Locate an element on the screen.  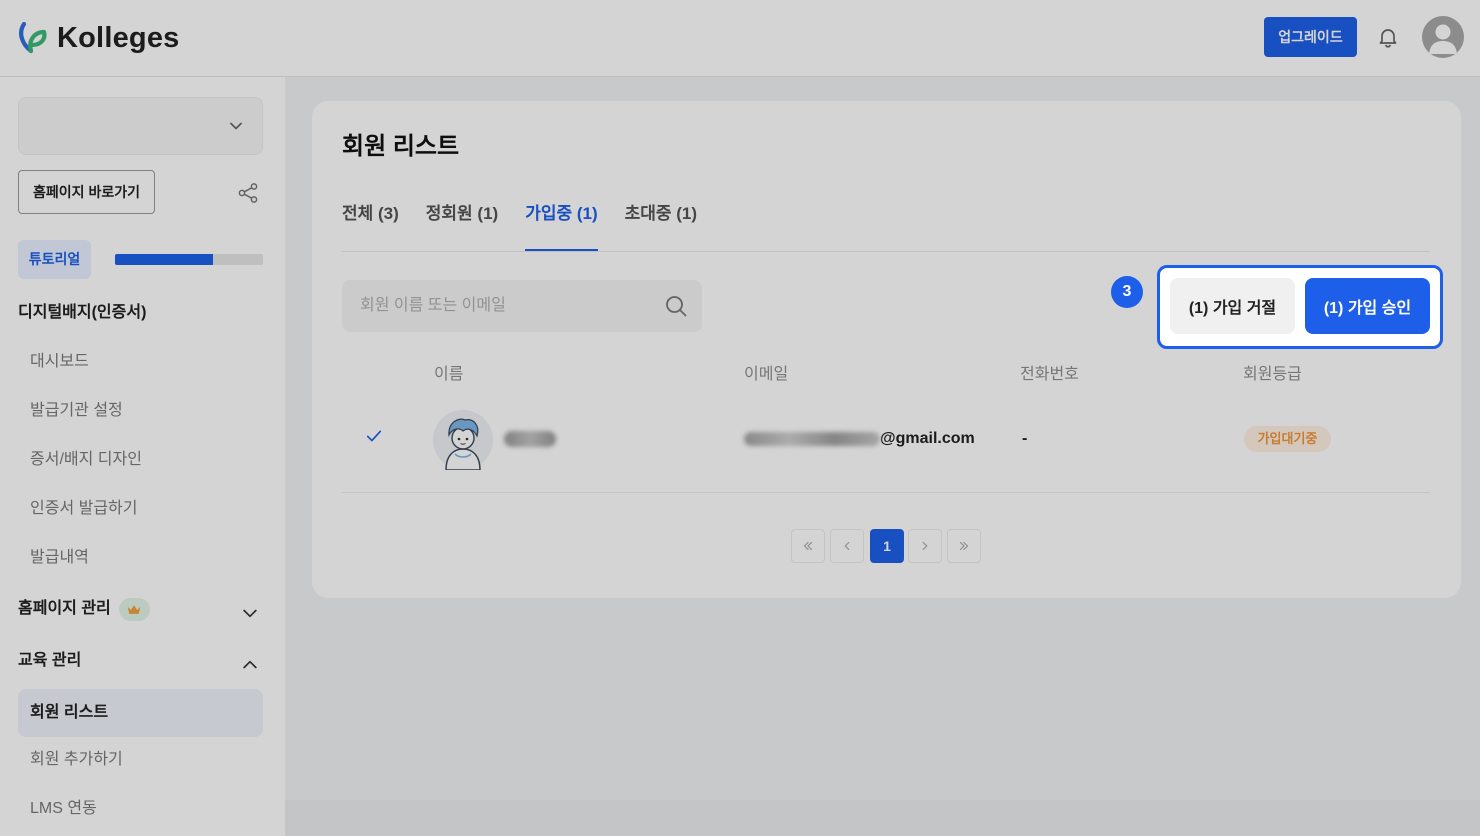
guide-step-badge: 3 is located at coordinates (1127, 292).